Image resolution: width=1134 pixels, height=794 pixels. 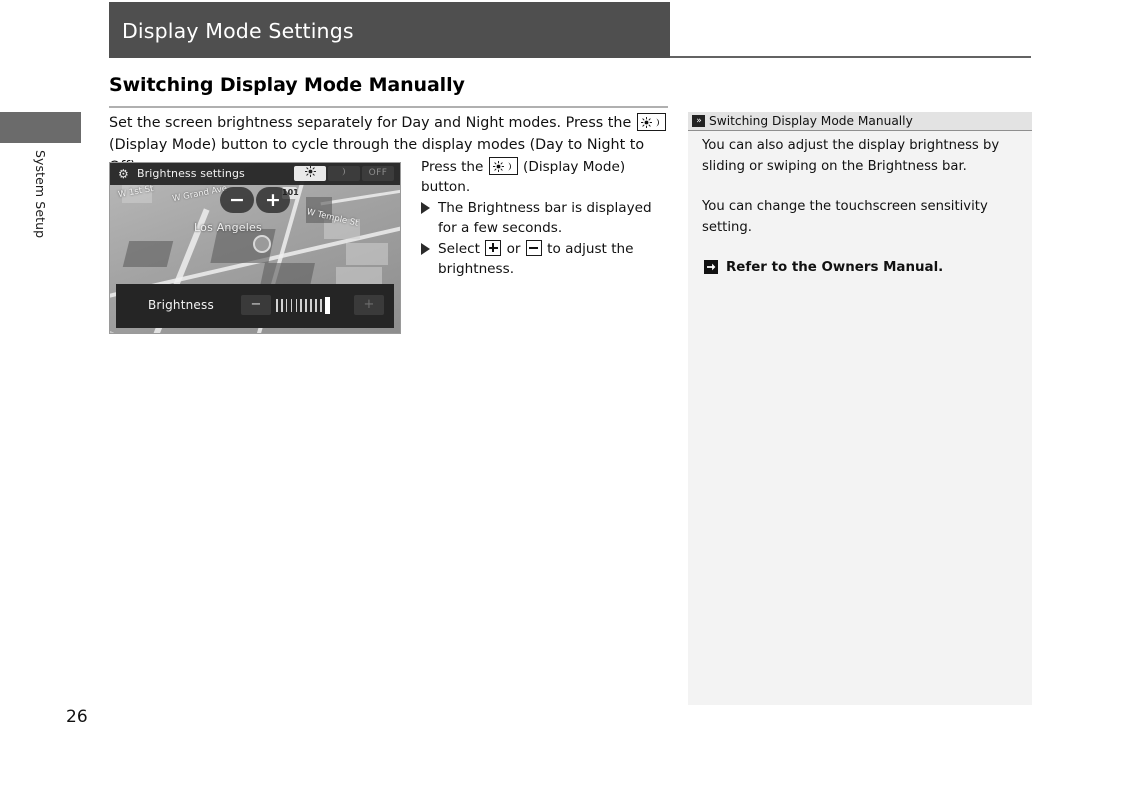 What do you see at coordinates (533, 248) in the screenshot?
I see `minus-icon` at bounding box center [533, 248].